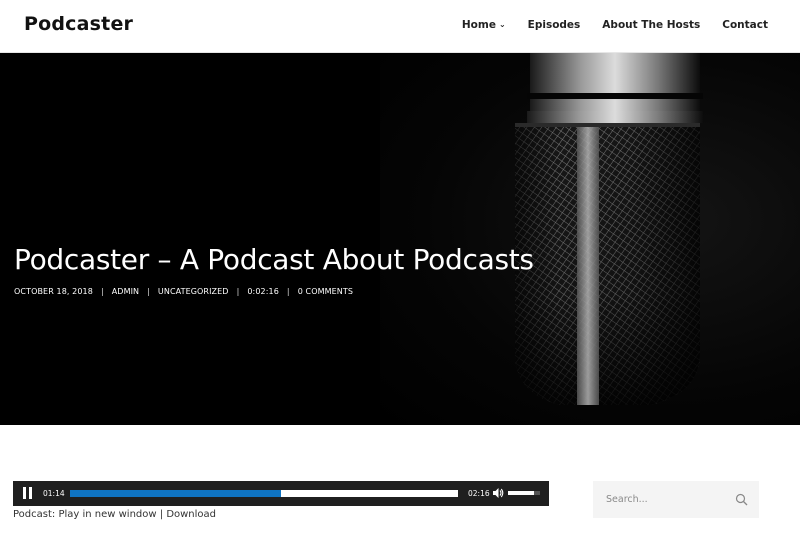 This screenshot has width=800, height=539. Describe the element at coordinates (325, 291) in the screenshot. I see `post-comments: 0 COMMENTS` at that location.